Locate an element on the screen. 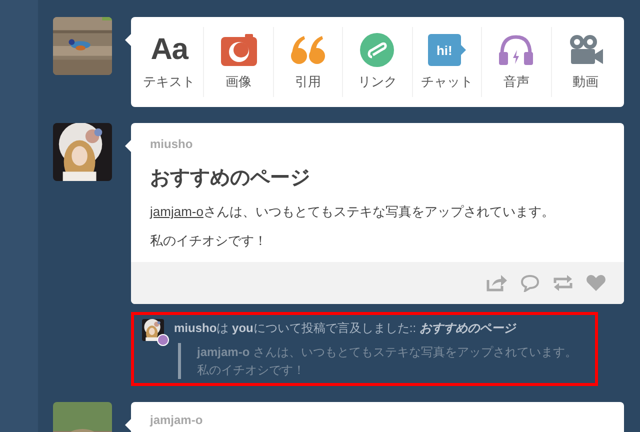 The height and width of the screenshot is (432, 640). quote-icon is located at coordinates (308, 50).